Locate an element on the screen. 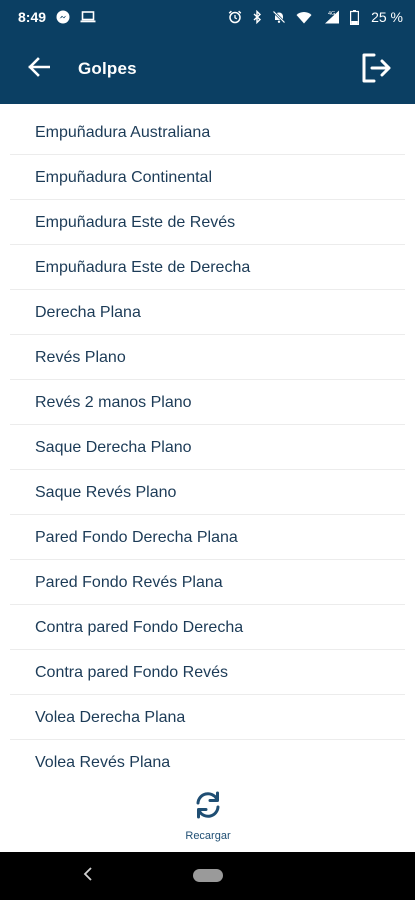  reload-button: Recargar is located at coordinates (208, 817).